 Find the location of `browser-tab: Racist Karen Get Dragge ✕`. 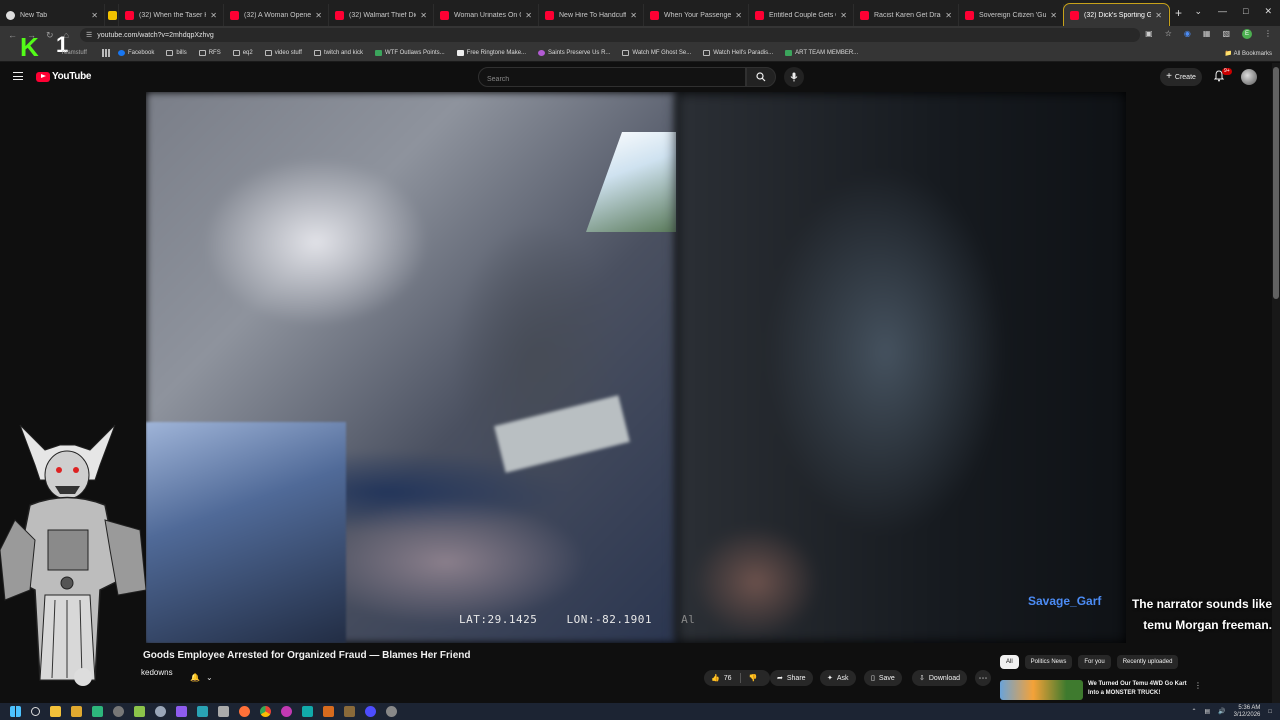

browser-tab: Racist Karen Get Dragge ✕ is located at coordinates (906, 15).